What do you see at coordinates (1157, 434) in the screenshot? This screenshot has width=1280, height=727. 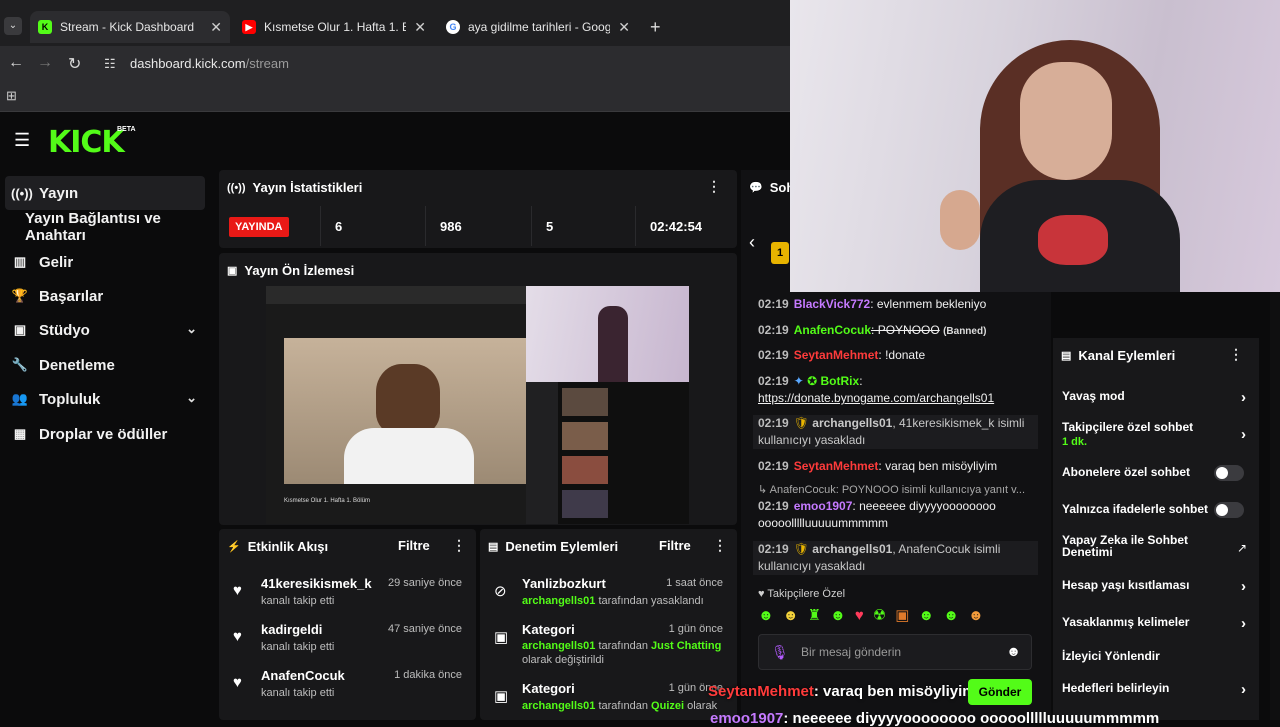 I see `action-followers-only: Takipçilere özel sohbet 1 dk. ›` at bounding box center [1157, 434].